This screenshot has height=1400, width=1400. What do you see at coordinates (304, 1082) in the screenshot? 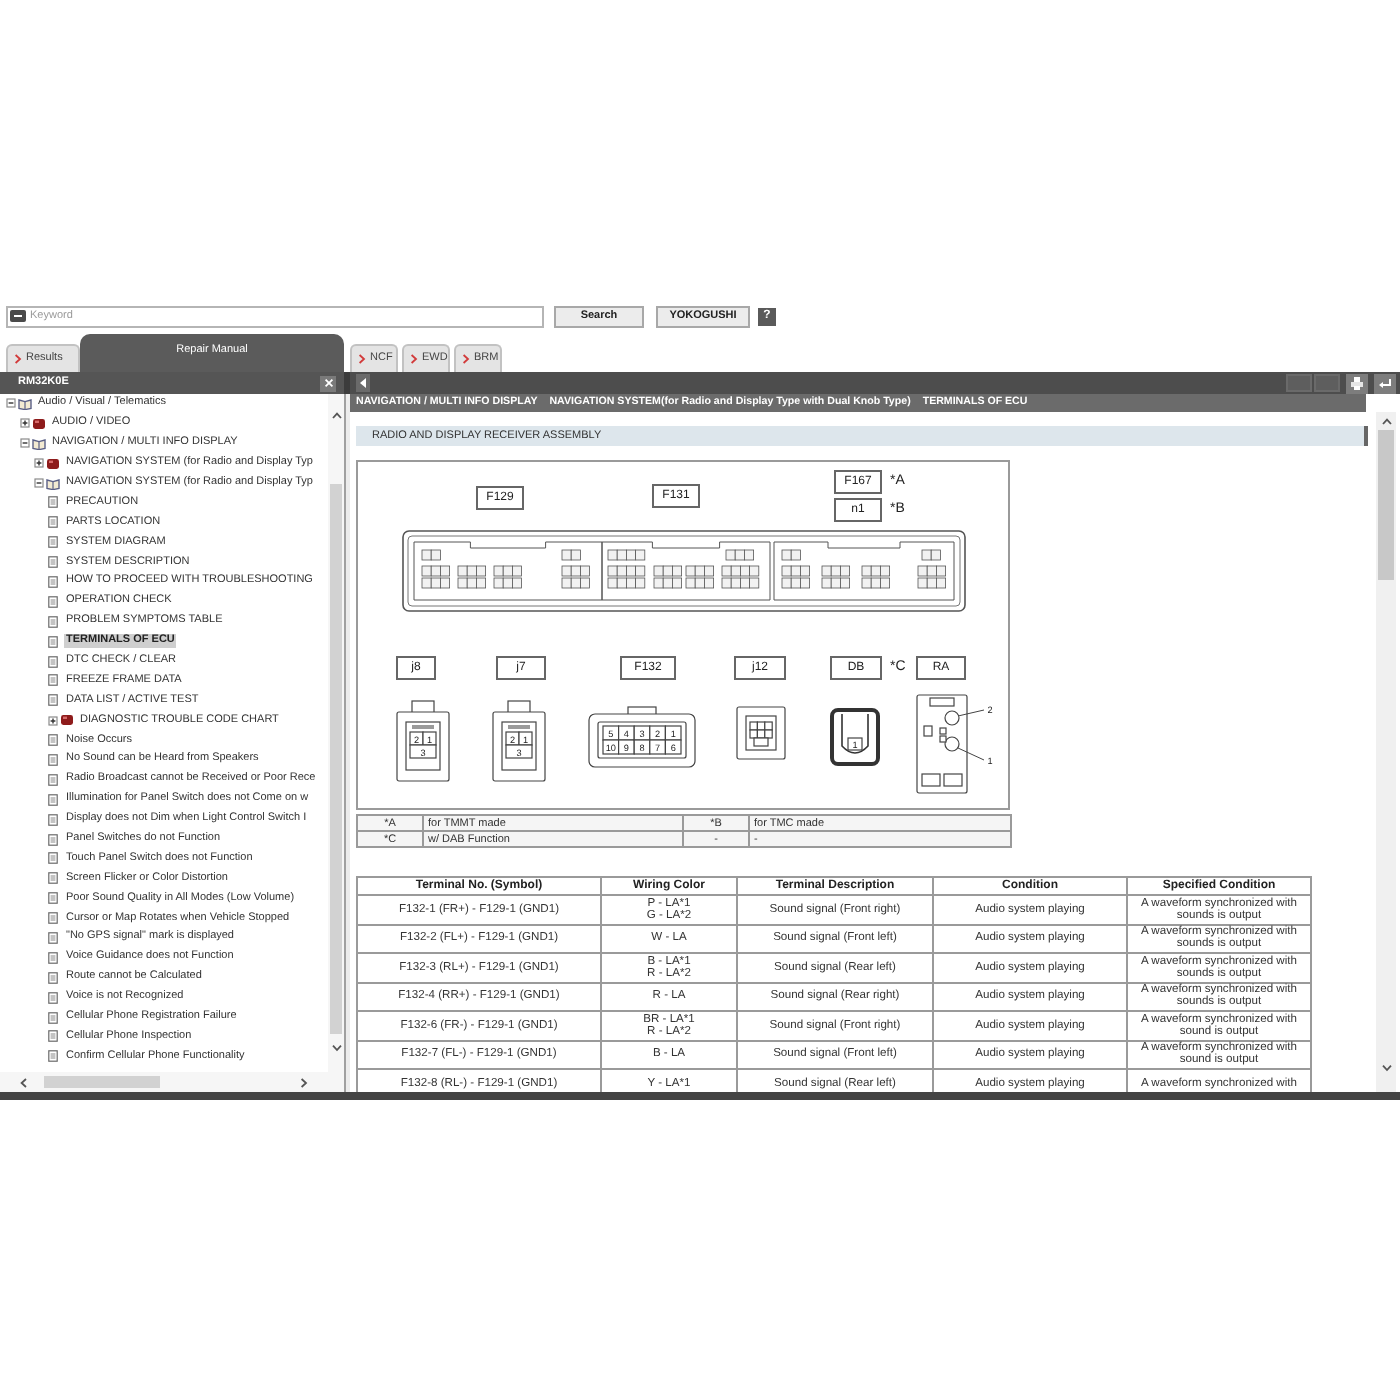
I see `chevron-right-icon` at bounding box center [304, 1082].